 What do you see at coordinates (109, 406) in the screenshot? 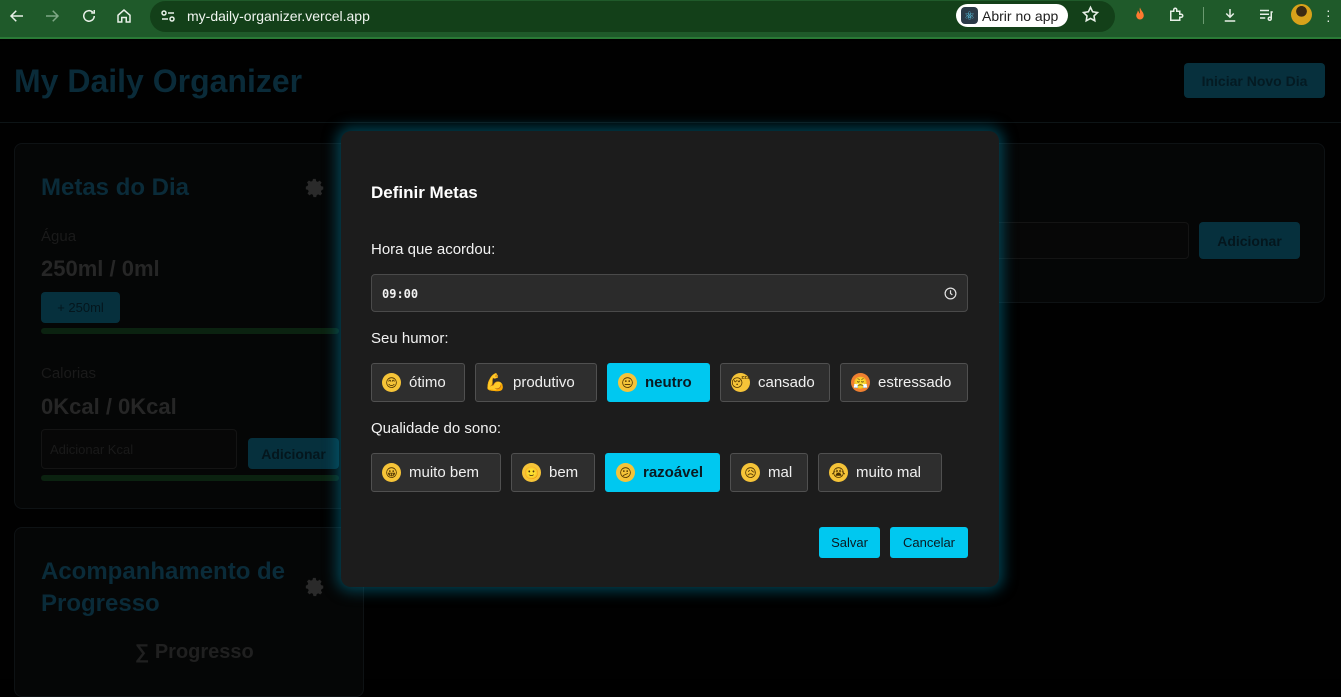
I see `calories-value: 0Kcal / 0Kcal` at bounding box center [109, 406].